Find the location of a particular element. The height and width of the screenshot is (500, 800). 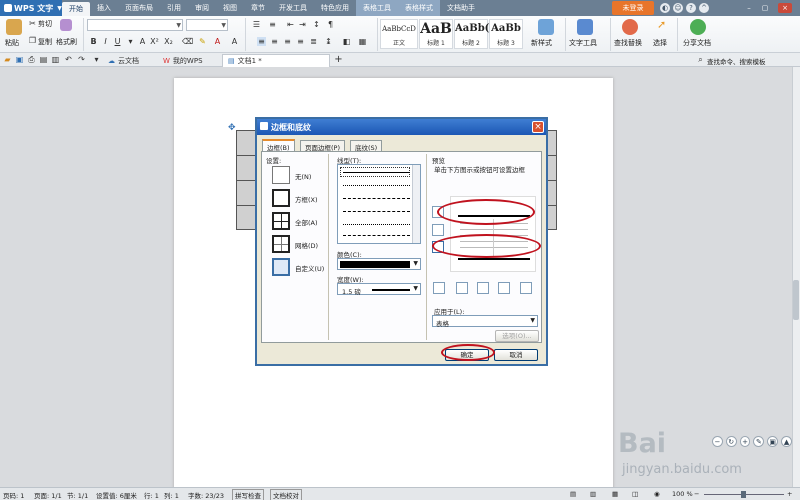

borders-icon: ▦ is located at coordinates (362, 41).